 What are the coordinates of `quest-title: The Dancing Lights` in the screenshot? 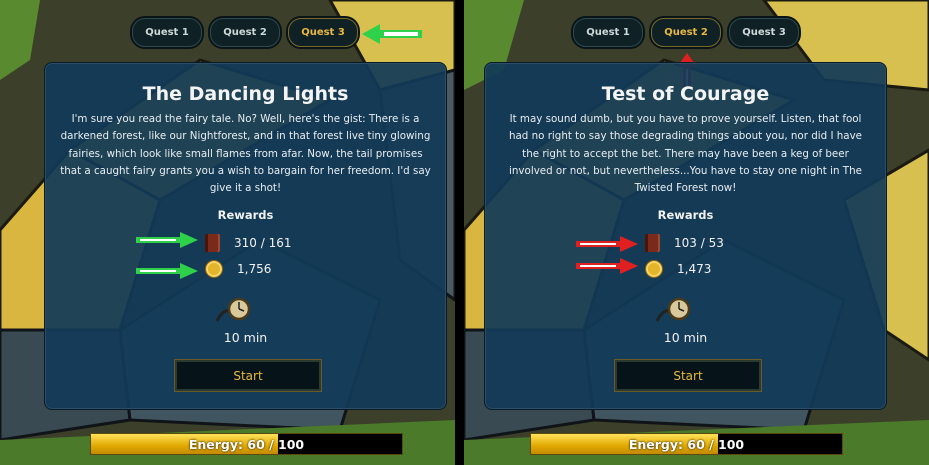 It's located at (245, 94).